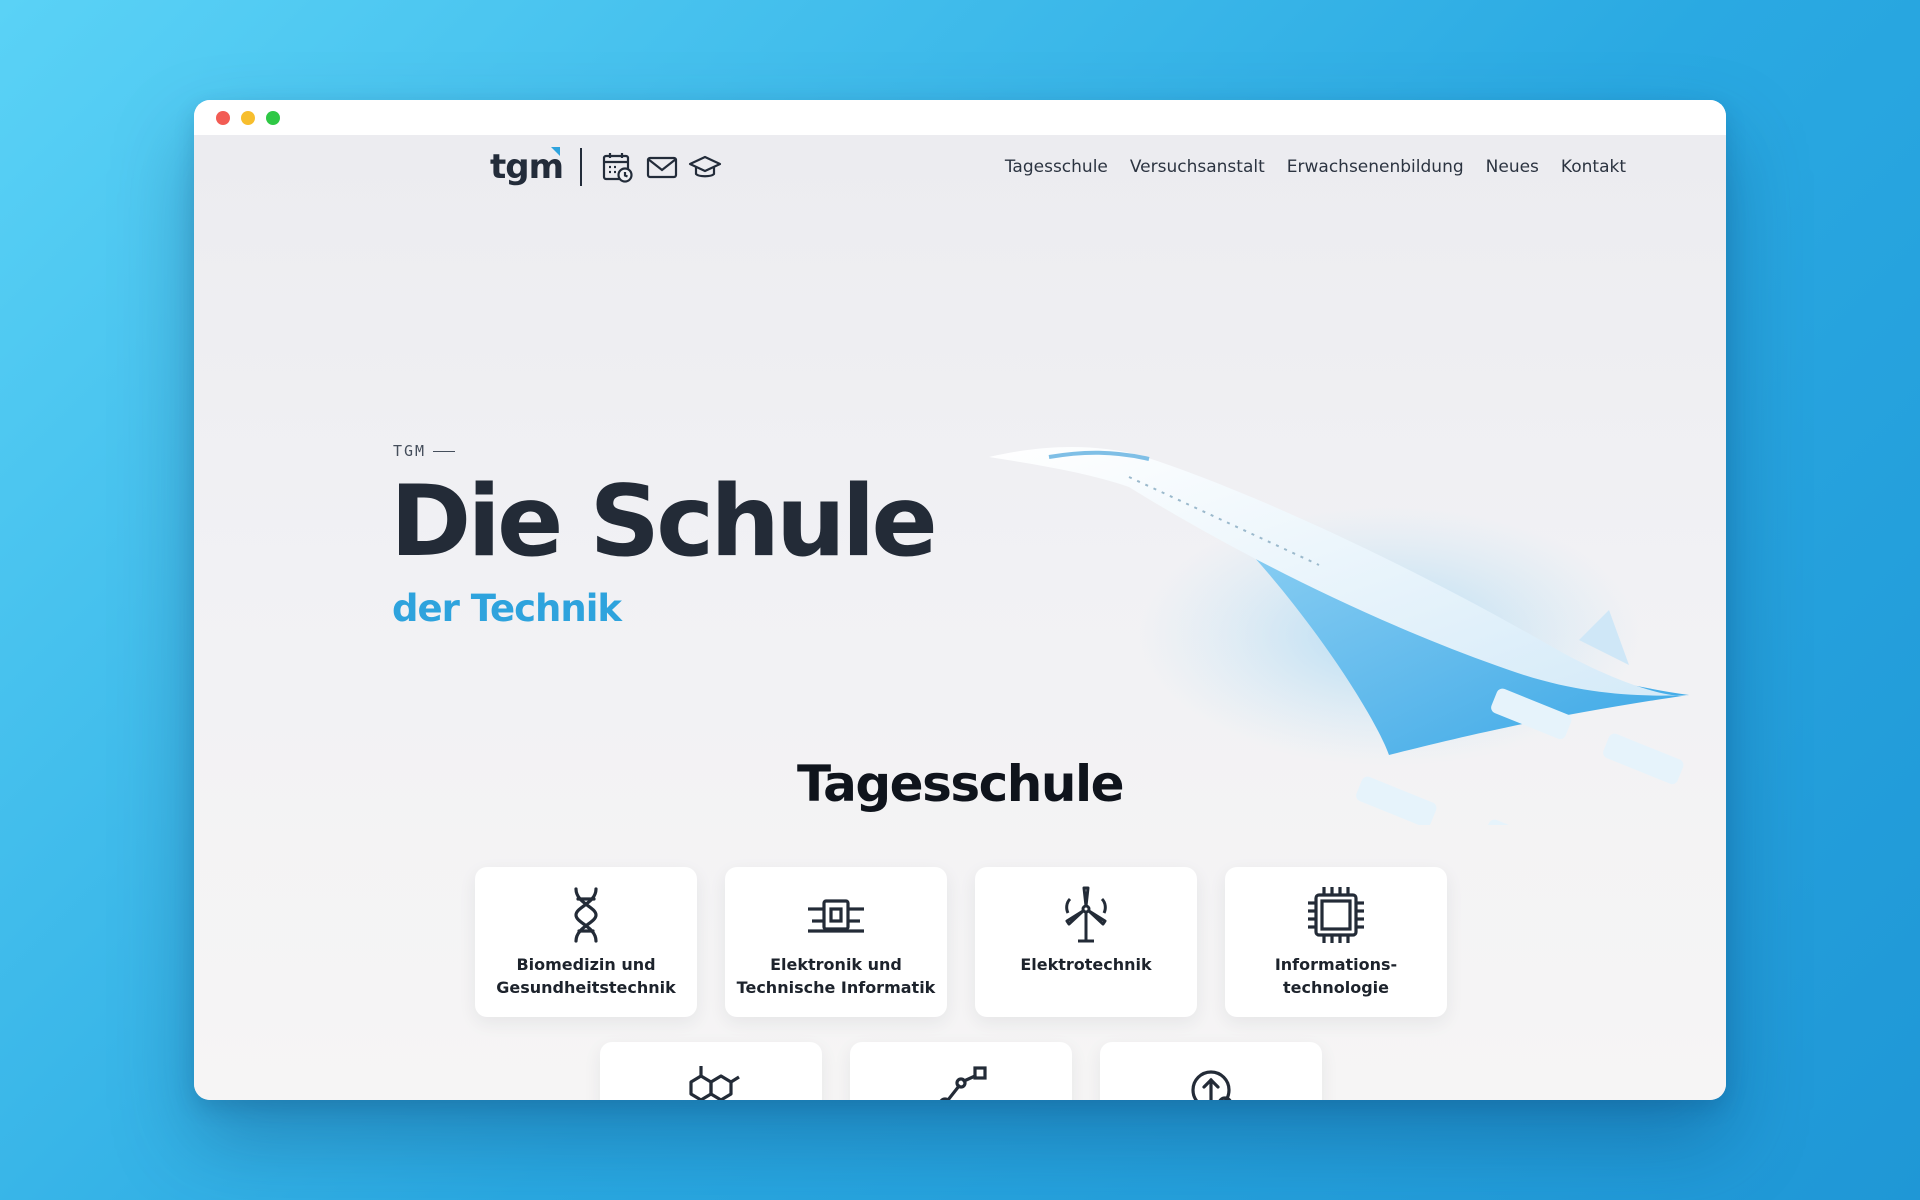  What do you see at coordinates (444, 451) in the screenshot?
I see `eyebrow-dash` at bounding box center [444, 451].